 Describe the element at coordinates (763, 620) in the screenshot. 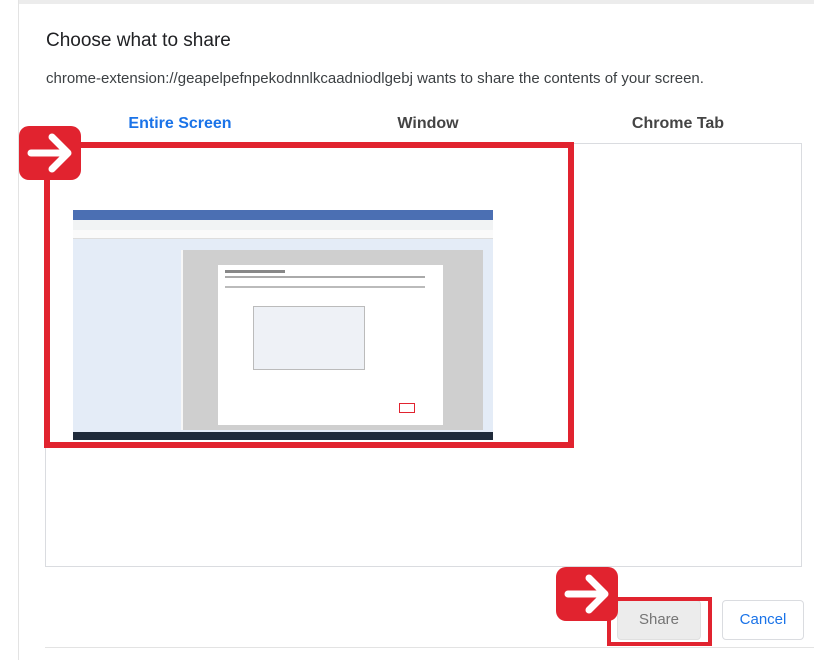

I see `cancel-button: Cancel` at that location.